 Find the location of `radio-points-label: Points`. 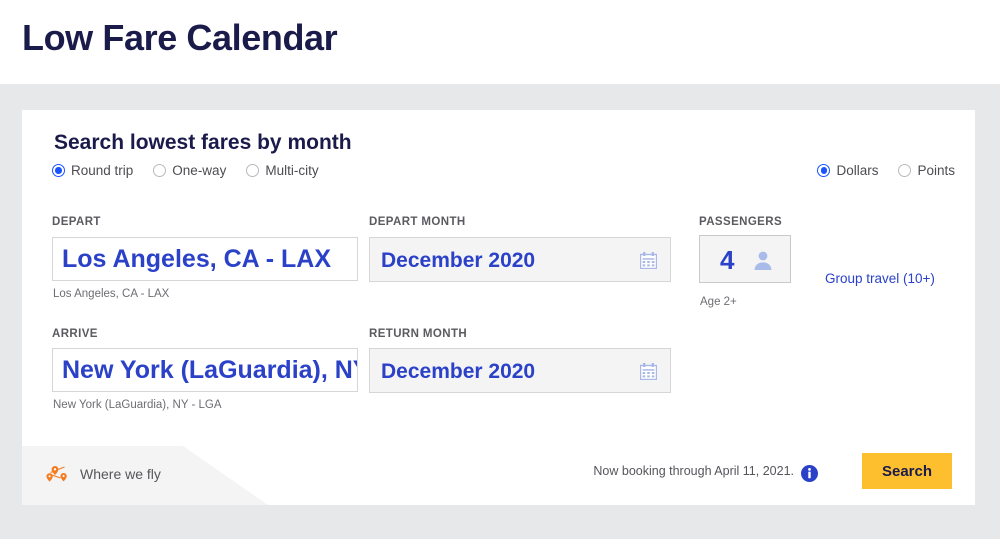

radio-points-label: Points is located at coordinates (936, 170).